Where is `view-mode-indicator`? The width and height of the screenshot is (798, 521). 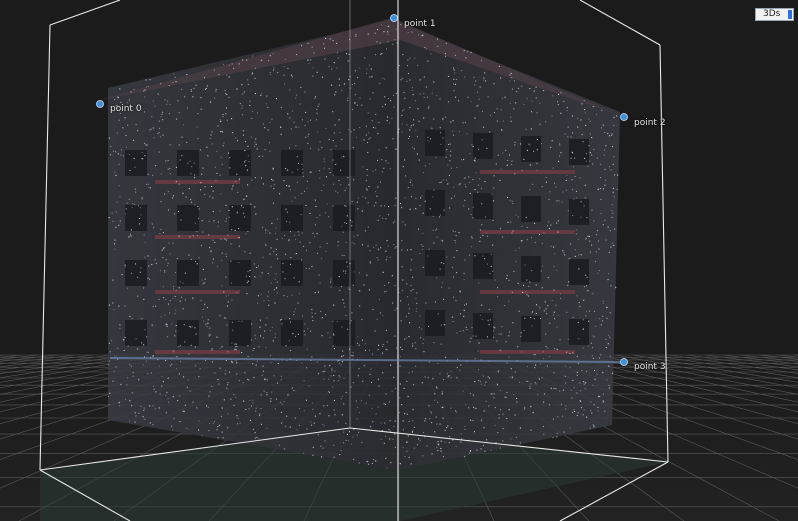
view-mode-indicator is located at coordinates (790, 14).